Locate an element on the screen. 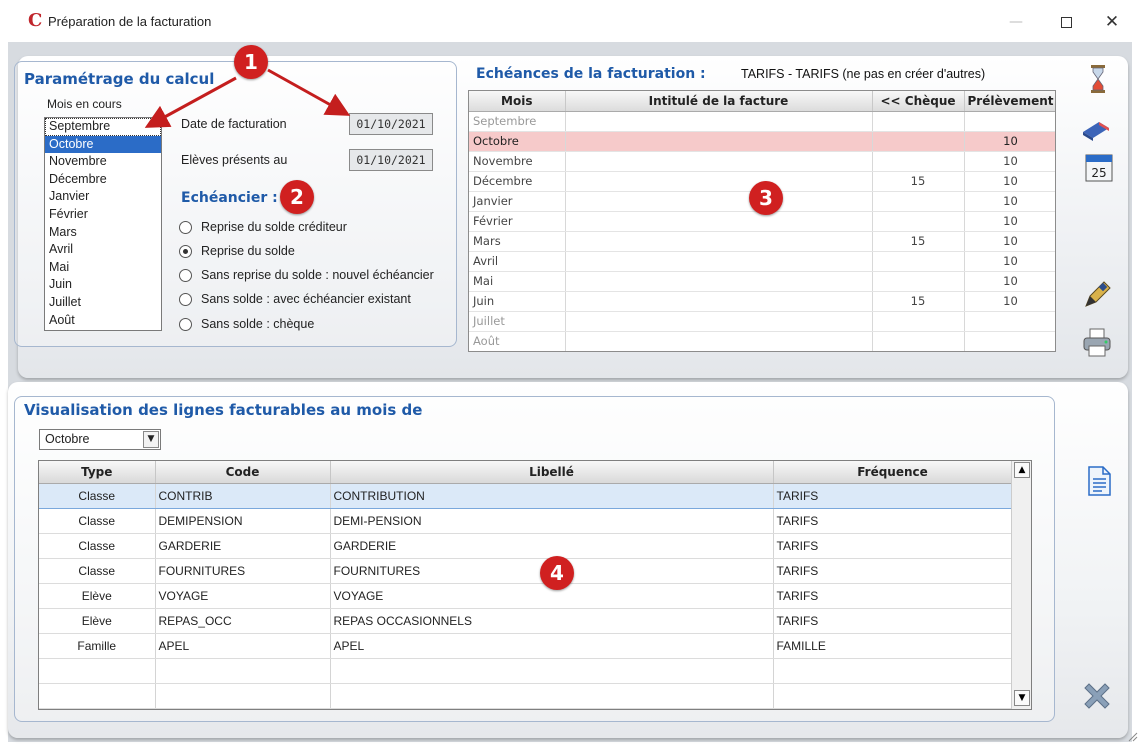  month-option: Novembre is located at coordinates (103, 162).